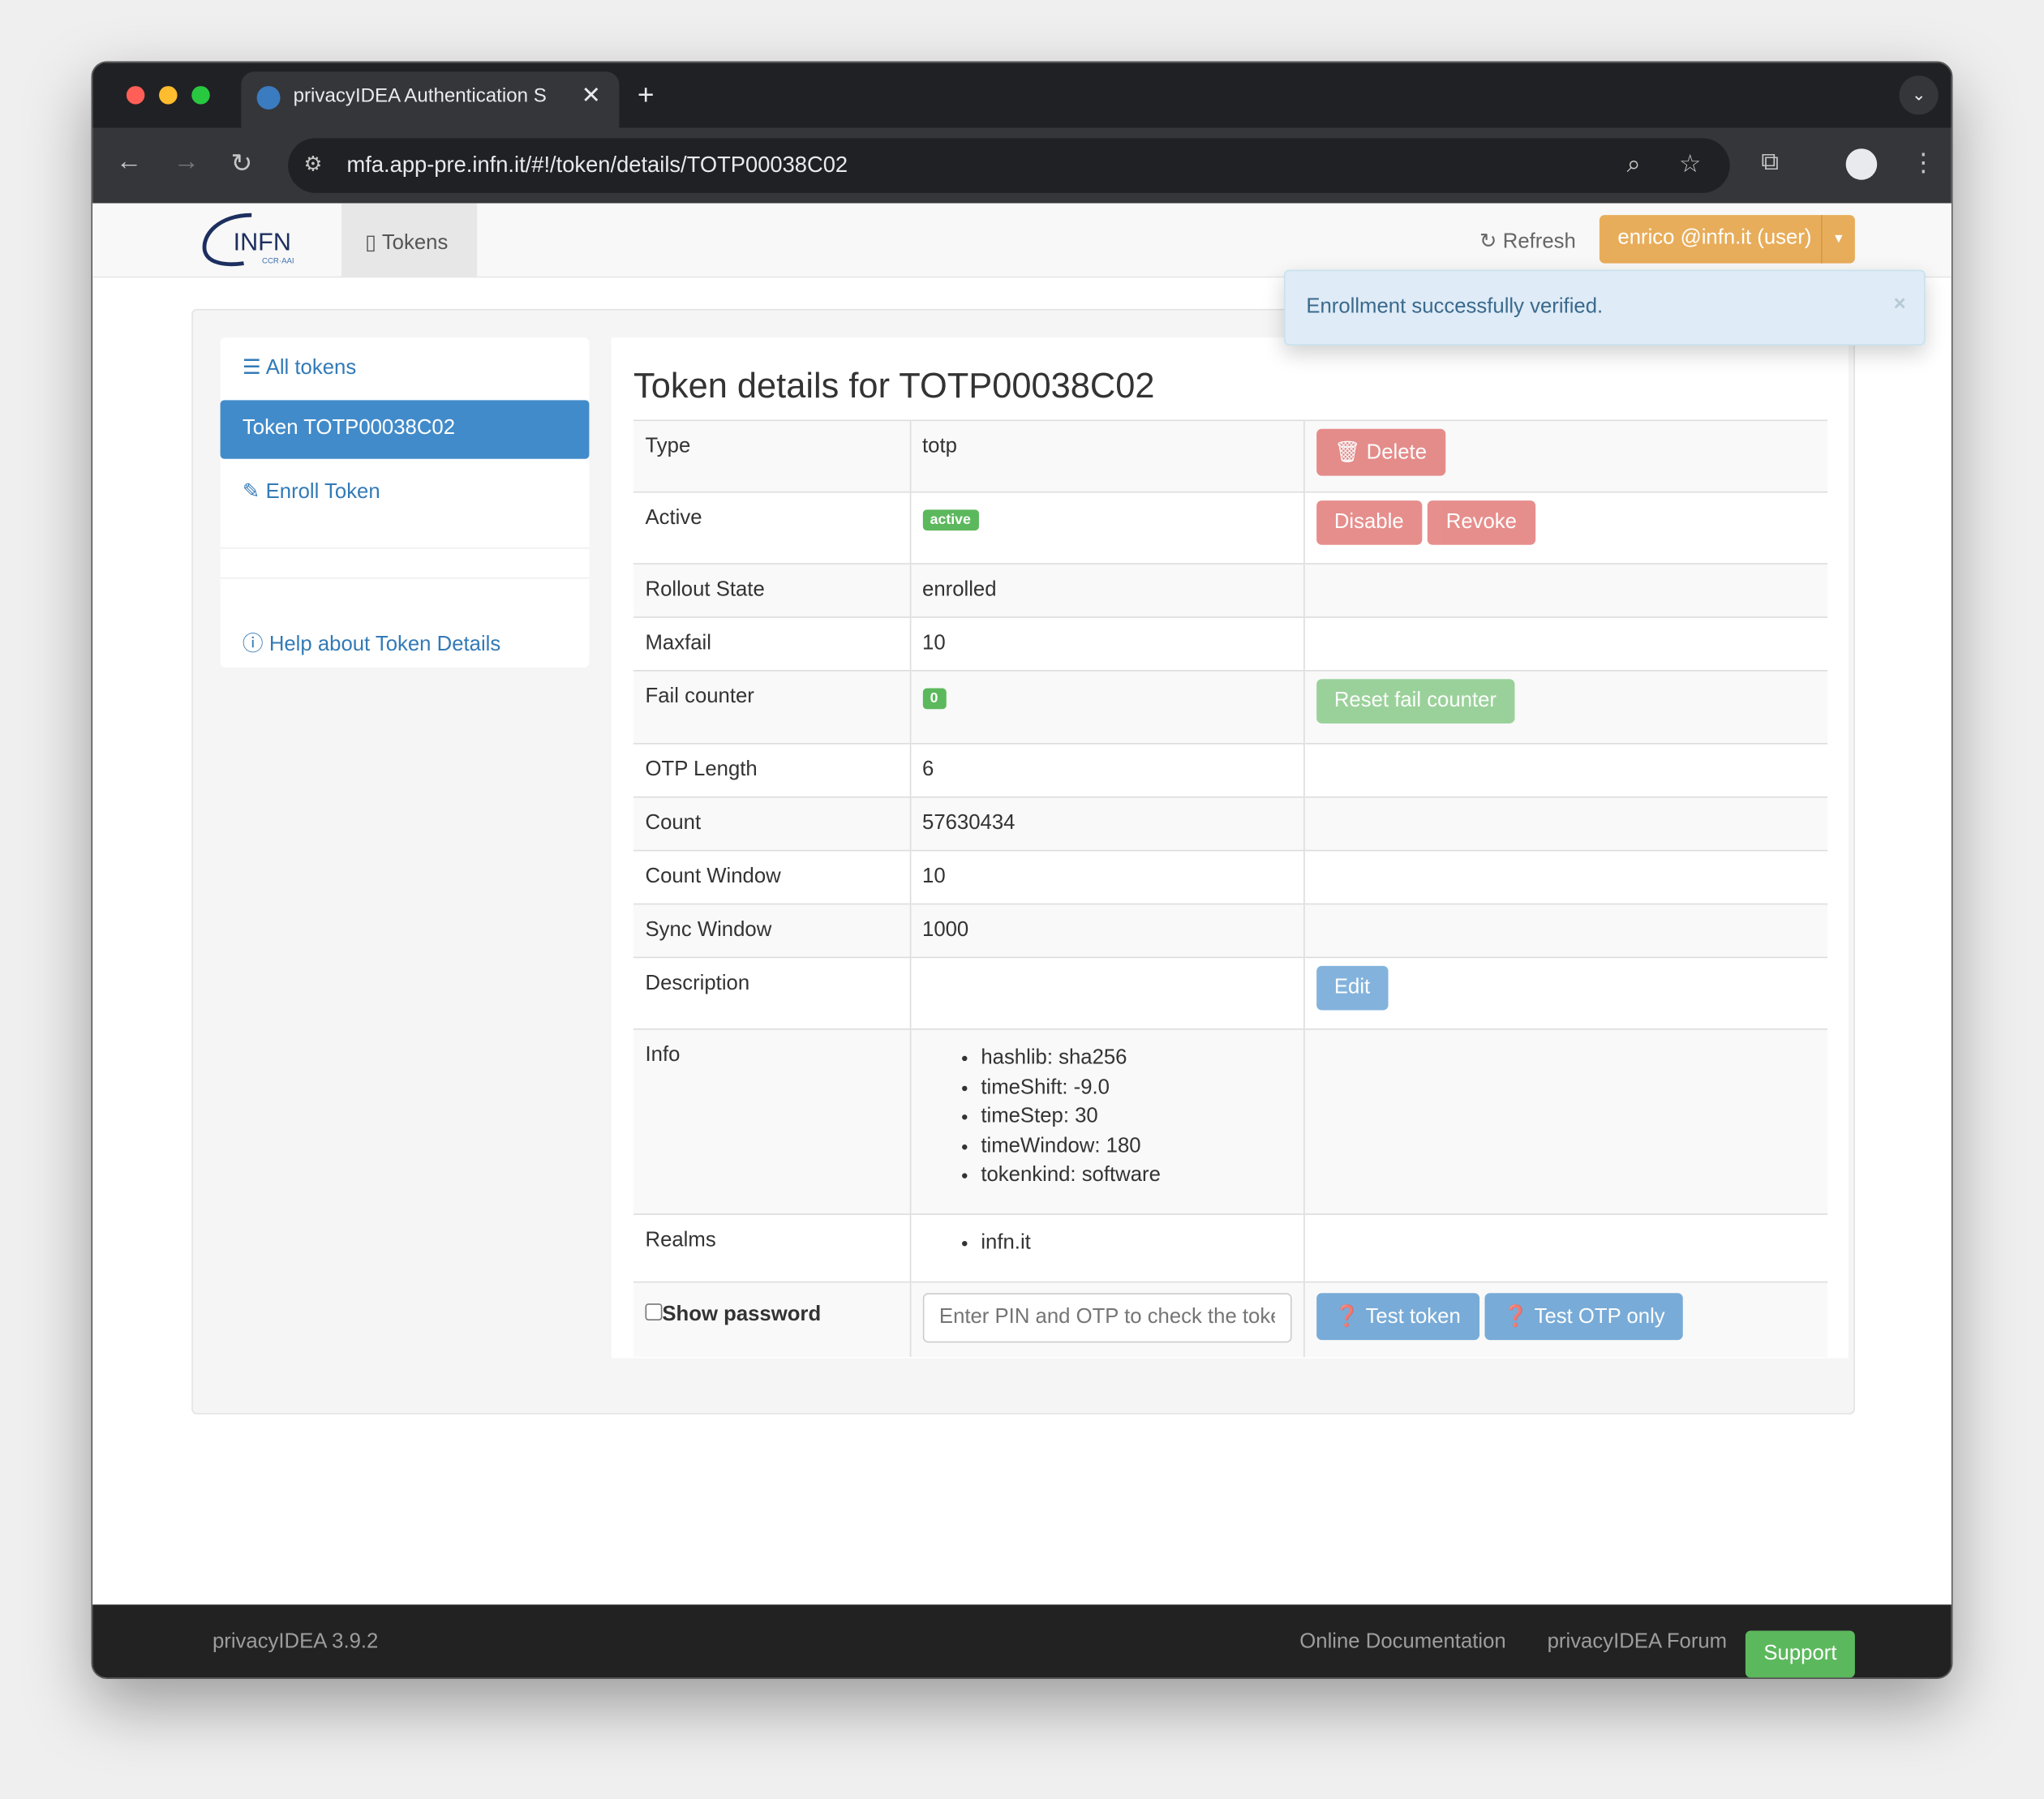 This screenshot has height=1799, width=2044. Describe the element at coordinates (1770, 163) in the screenshot. I see `extensions-icon: ⧉` at that location.